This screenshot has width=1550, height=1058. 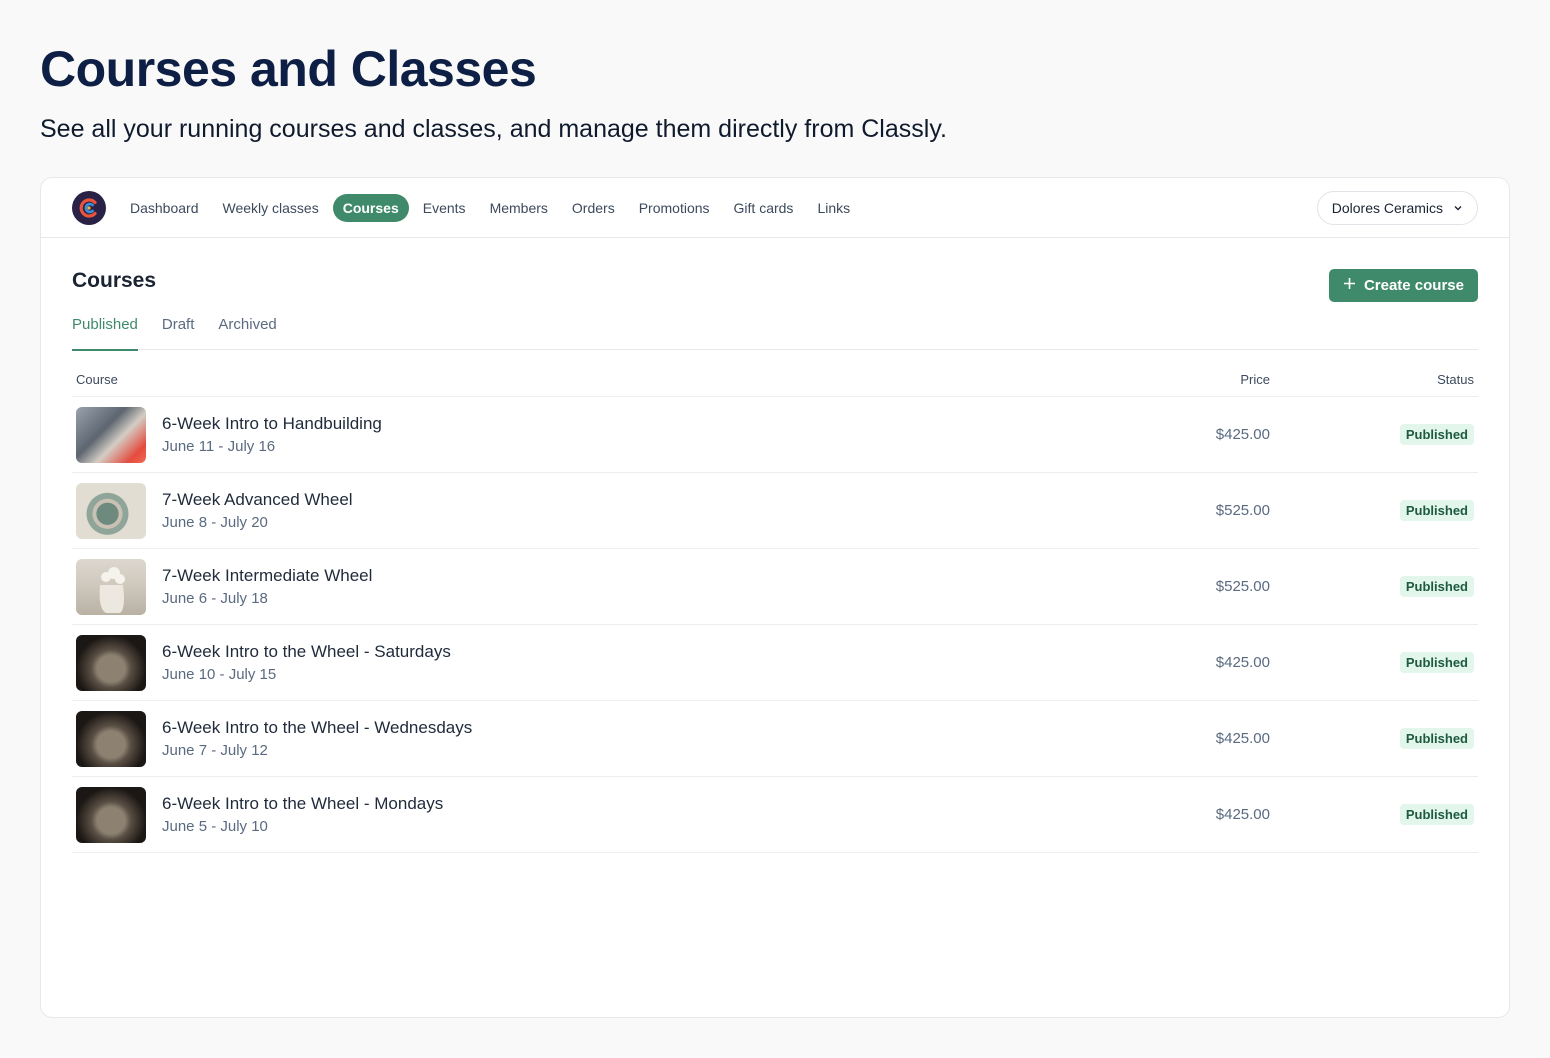 What do you see at coordinates (272, 424) in the screenshot?
I see `course-name: 6-Week Intro to Handbuilding` at bounding box center [272, 424].